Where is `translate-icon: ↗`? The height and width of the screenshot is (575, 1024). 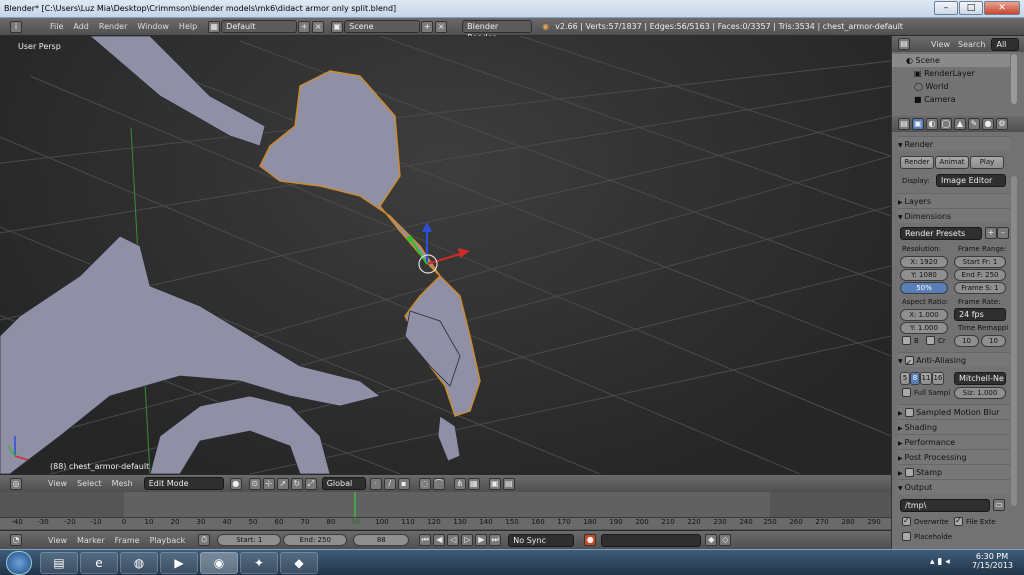
translate-icon: ↗ is located at coordinates (282, 483).